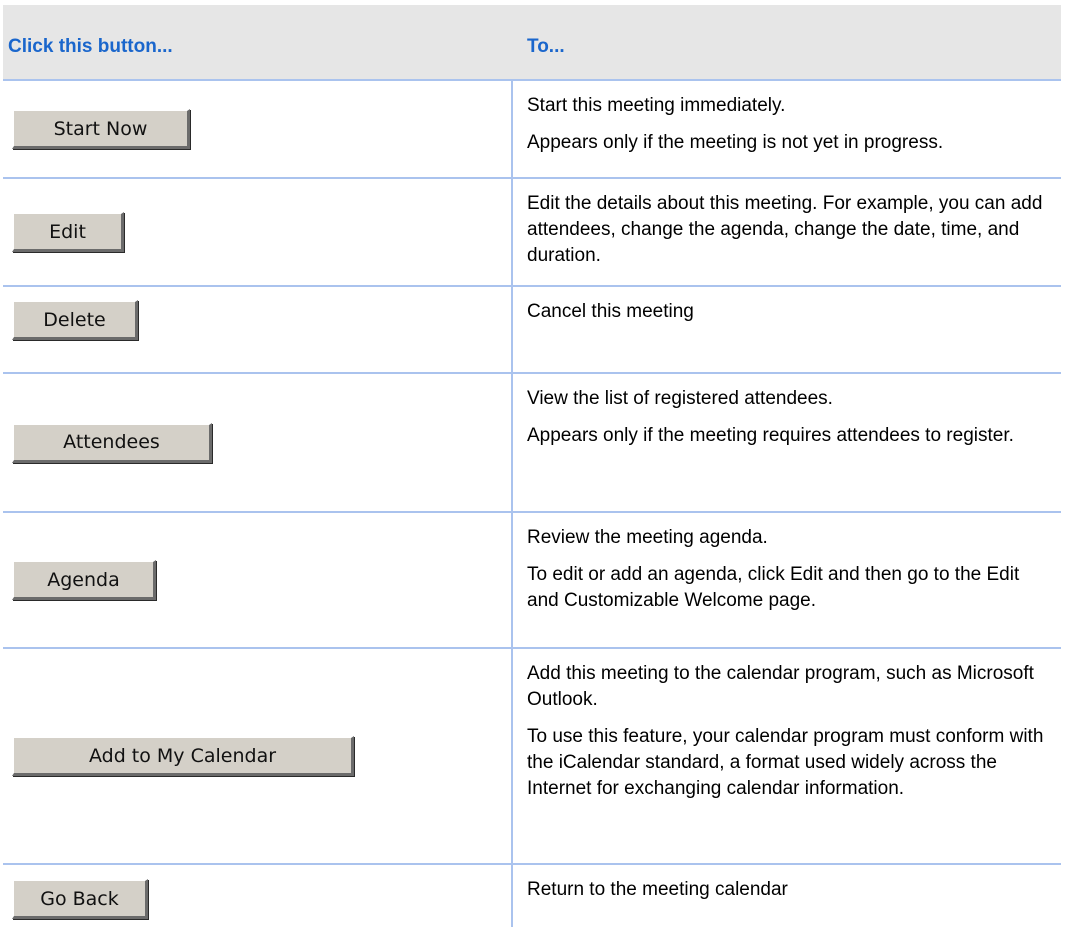 The width and height of the screenshot is (1065, 927). I want to click on table-row: Go Back Return to the meeting calendar, so click(532, 896).